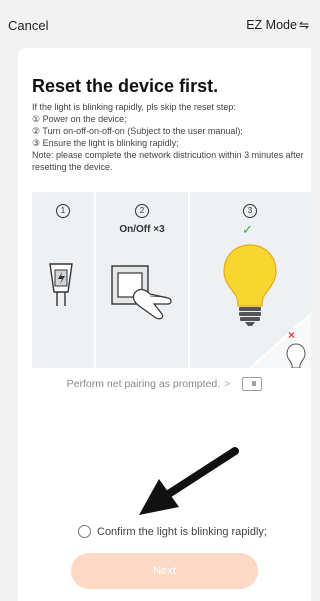 This screenshot has height=601, width=320. Describe the element at coordinates (105, 143) in the screenshot. I see `instruction-step-3: ③ Ensure the light is blinking rapidly;` at that location.